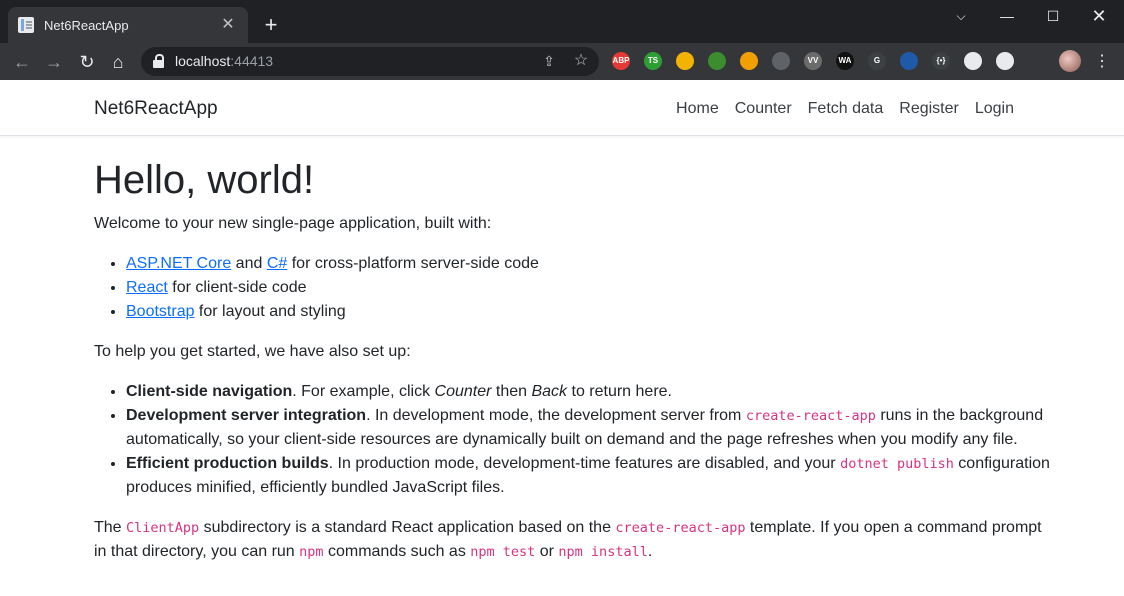 The image size is (1124, 596). I want to click on nav-fetch-data: Fetch data, so click(846, 108).